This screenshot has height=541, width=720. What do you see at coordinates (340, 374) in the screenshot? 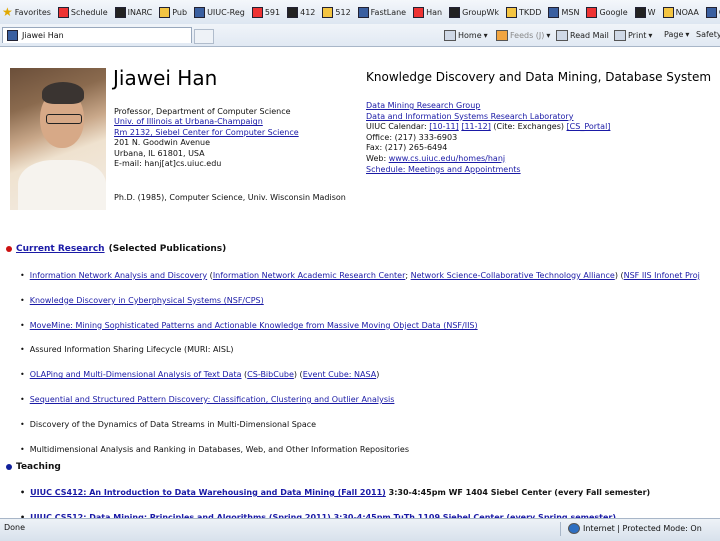
I see `research-item-link: Event Cube: NASA` at bounding box center [340, 374].